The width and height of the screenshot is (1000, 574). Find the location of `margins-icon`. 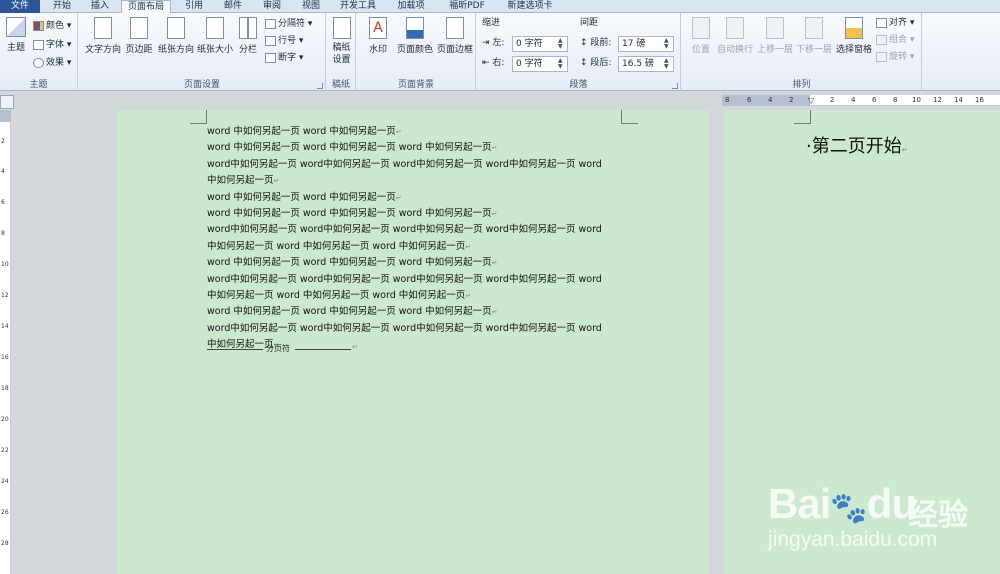

margins-icon is located at coordinates (139, 28).